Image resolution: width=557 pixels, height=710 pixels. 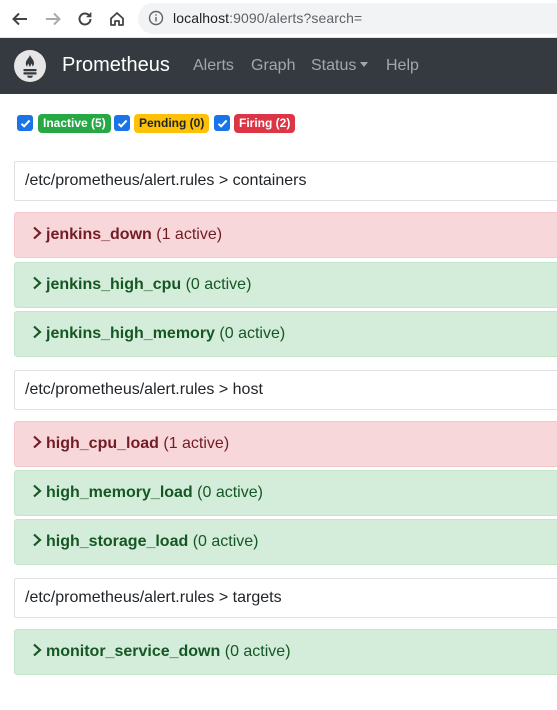 What do you see at coordinates (130, 333) in the screenshot?
I see `alert-name: jenkins_high_memory` at bounding box center [130, 333].